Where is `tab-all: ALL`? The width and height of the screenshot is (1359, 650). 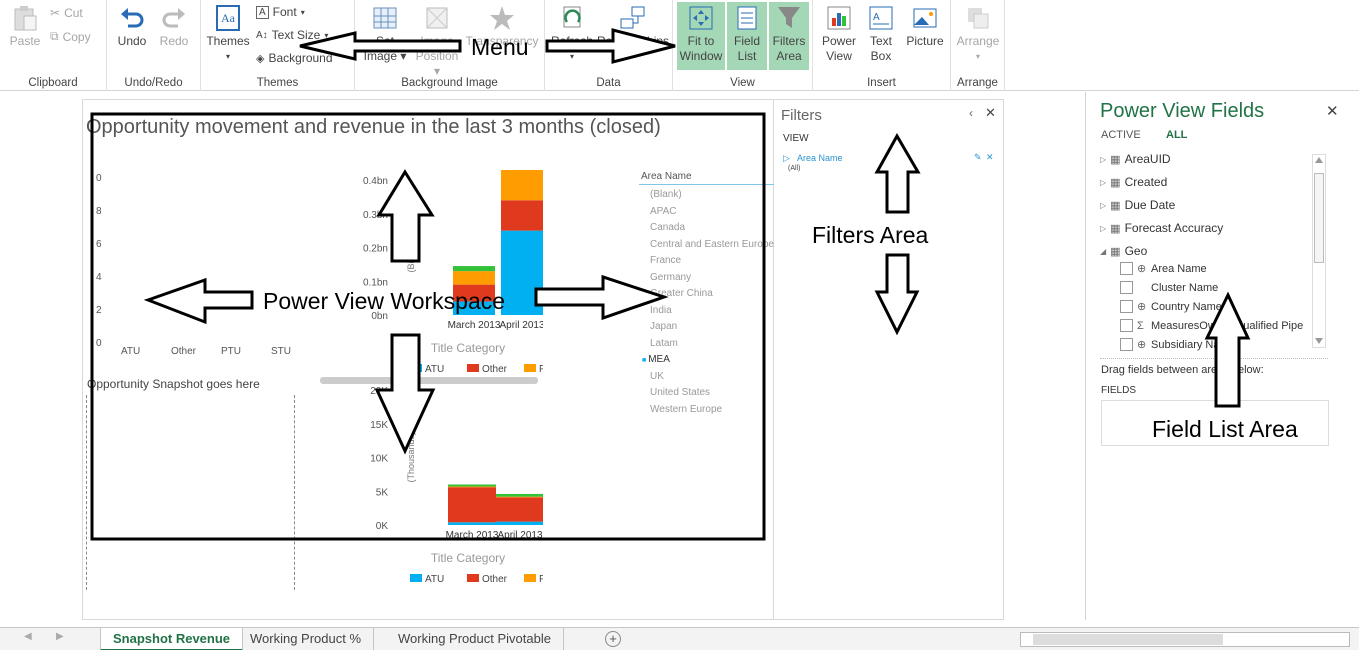 tab-all: ALL is located at coordinates (1176, 135).